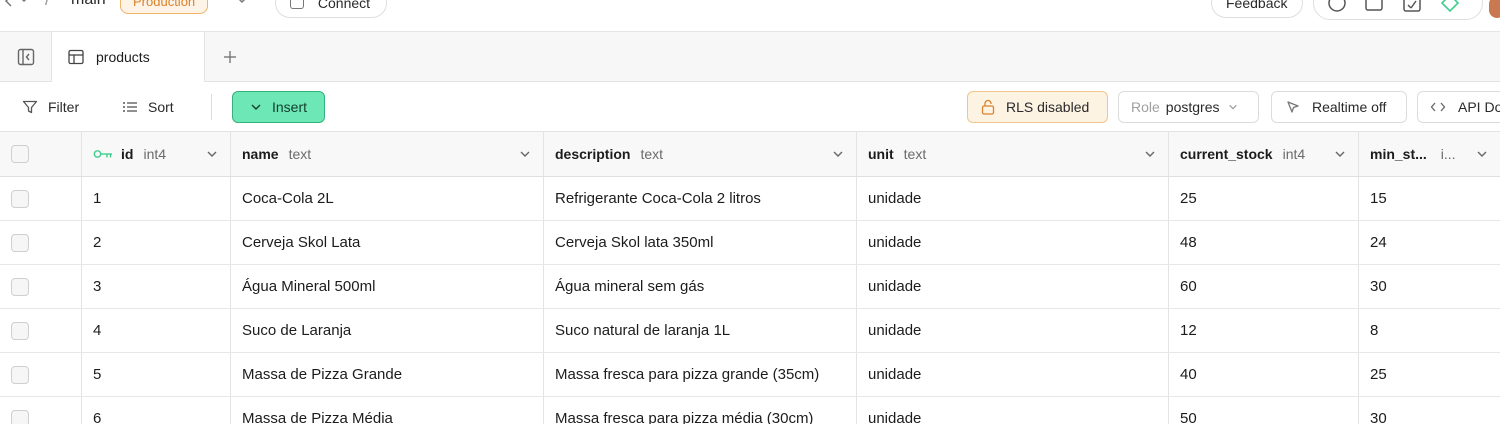 This screenshot has height=424, width=1500. I want to click on sort-button: Sort, so click(148, 107).